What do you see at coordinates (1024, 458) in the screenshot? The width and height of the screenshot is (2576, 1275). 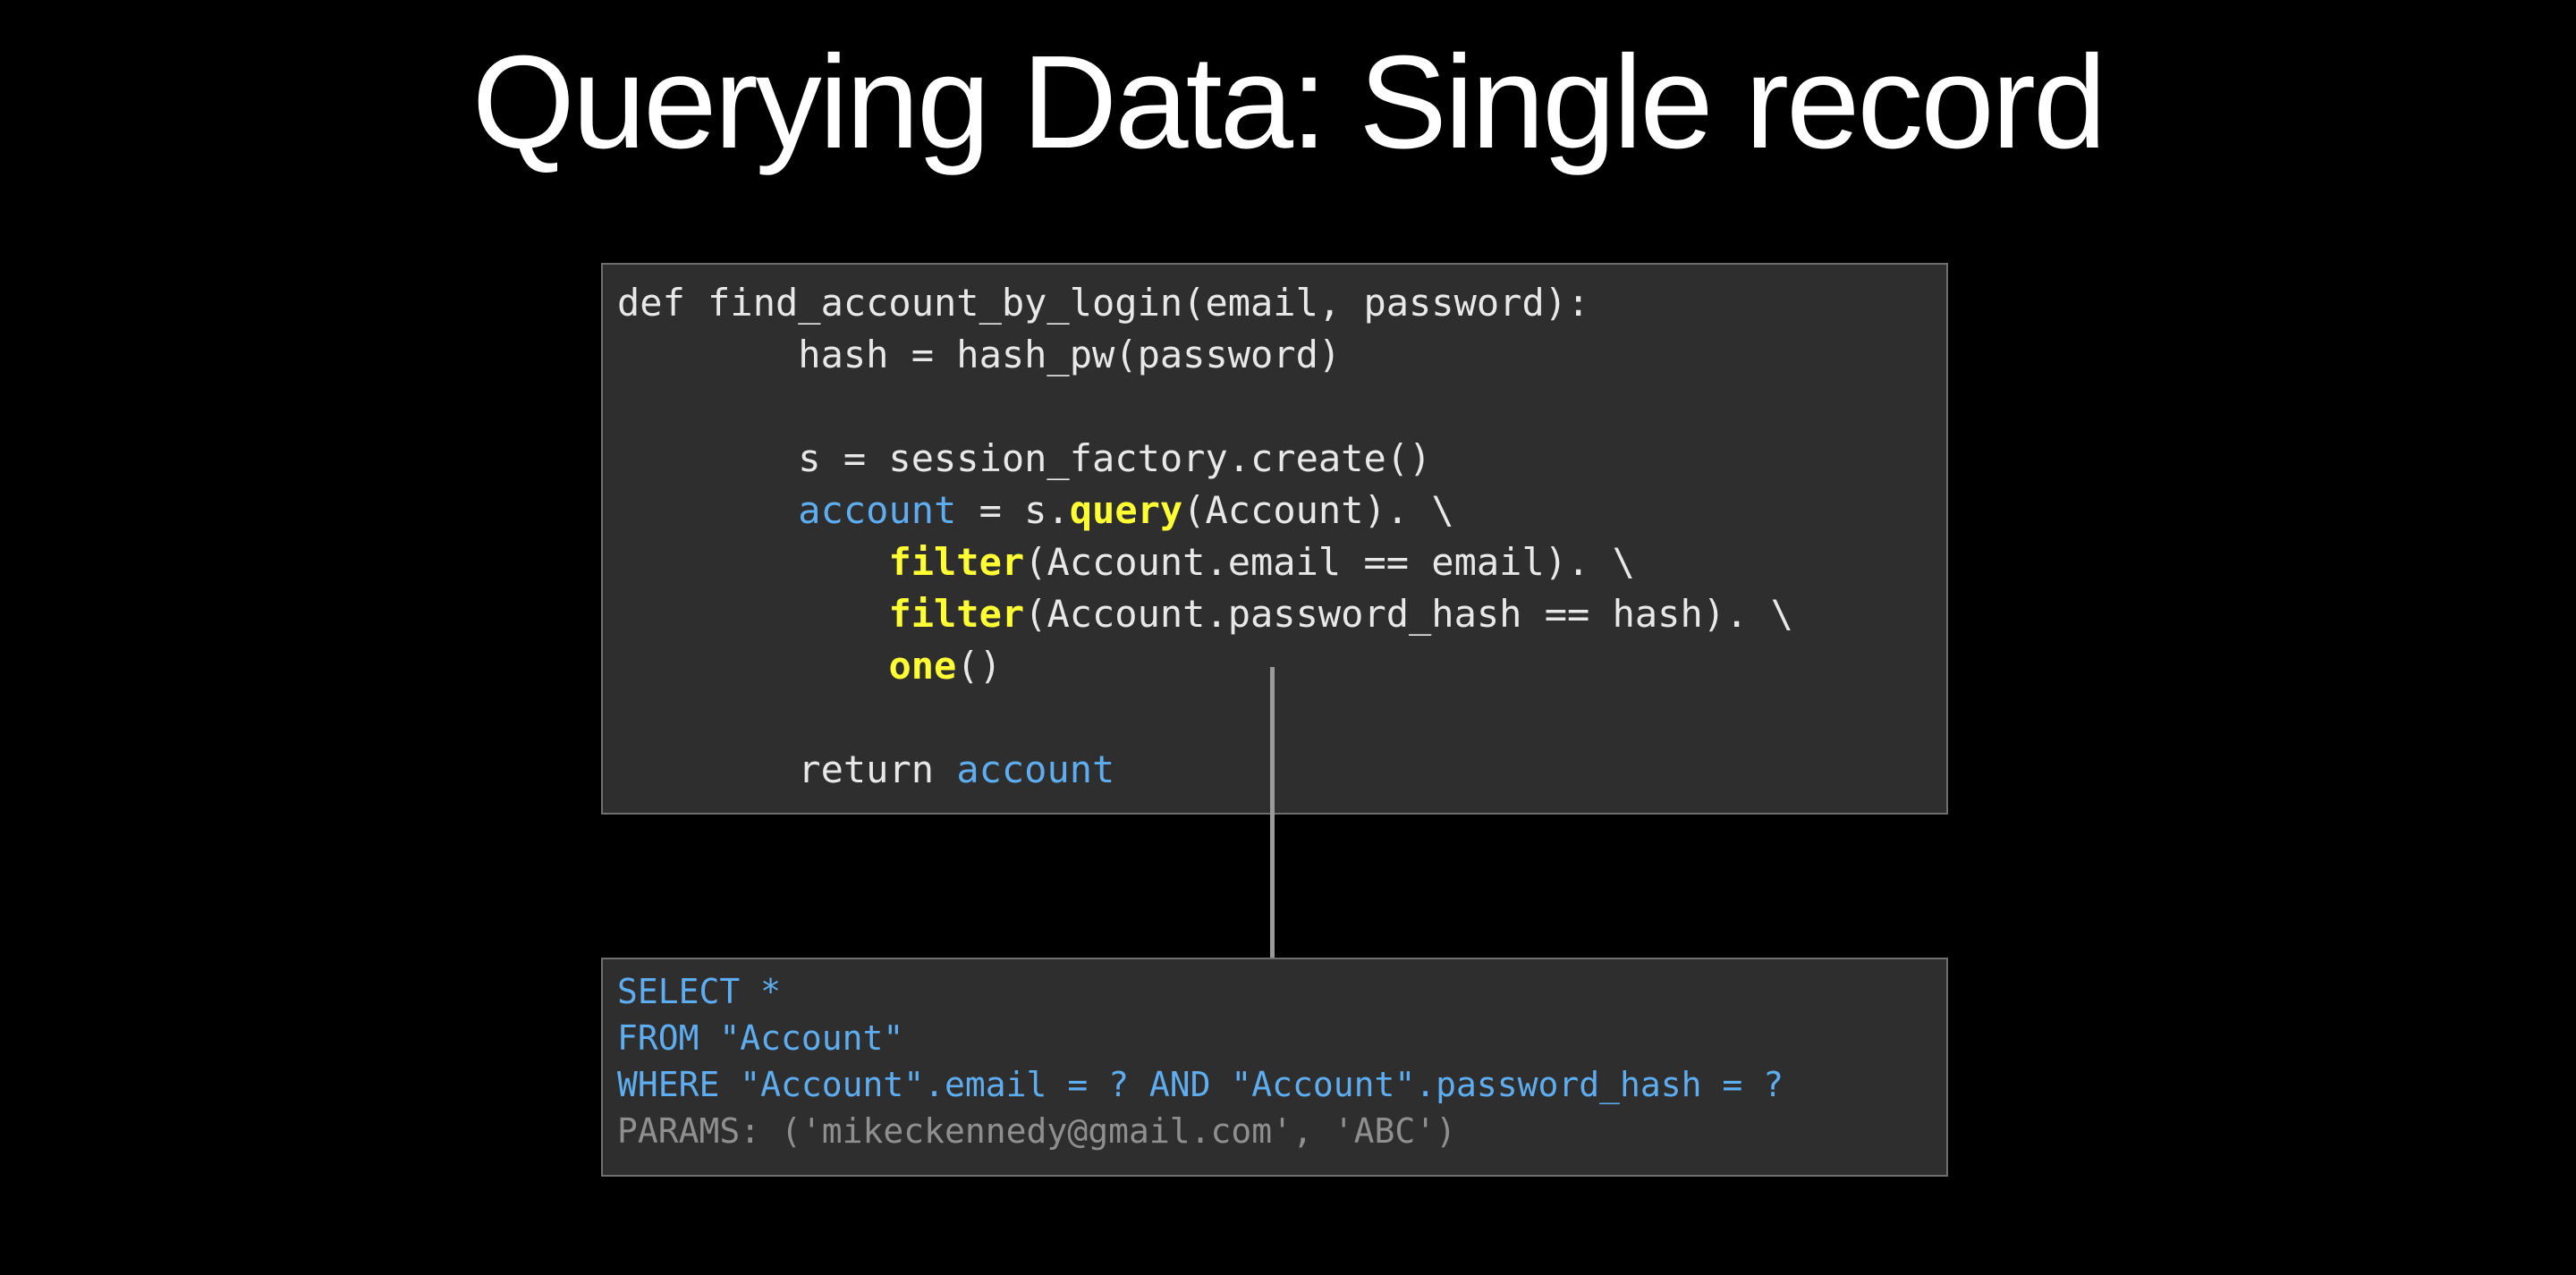 I see `code-line-session: s = session_factory.create()` at bounding box center [1024, 458].